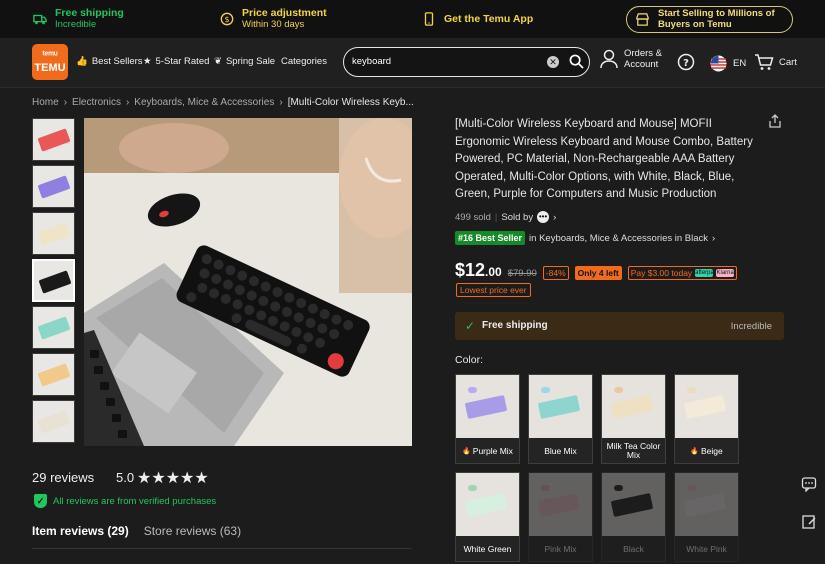 This screenshot has width=825, height=564. I want to click on nav-five-star: ★ 5-Star Rated, so click(176, 61).